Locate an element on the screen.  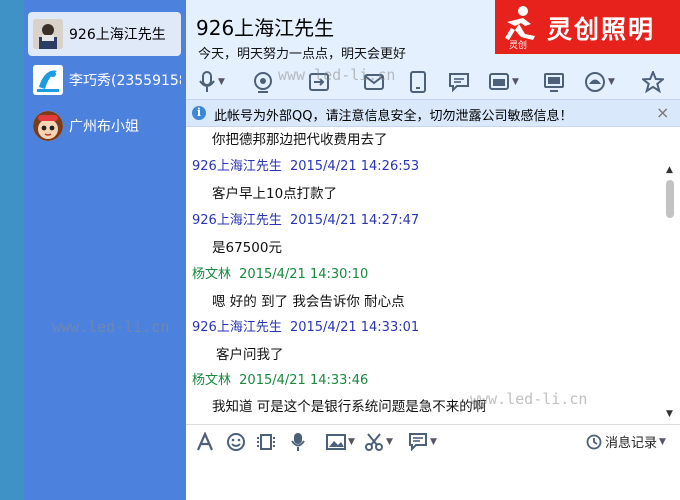
monitor-icon is located at coordinates (554, 82).